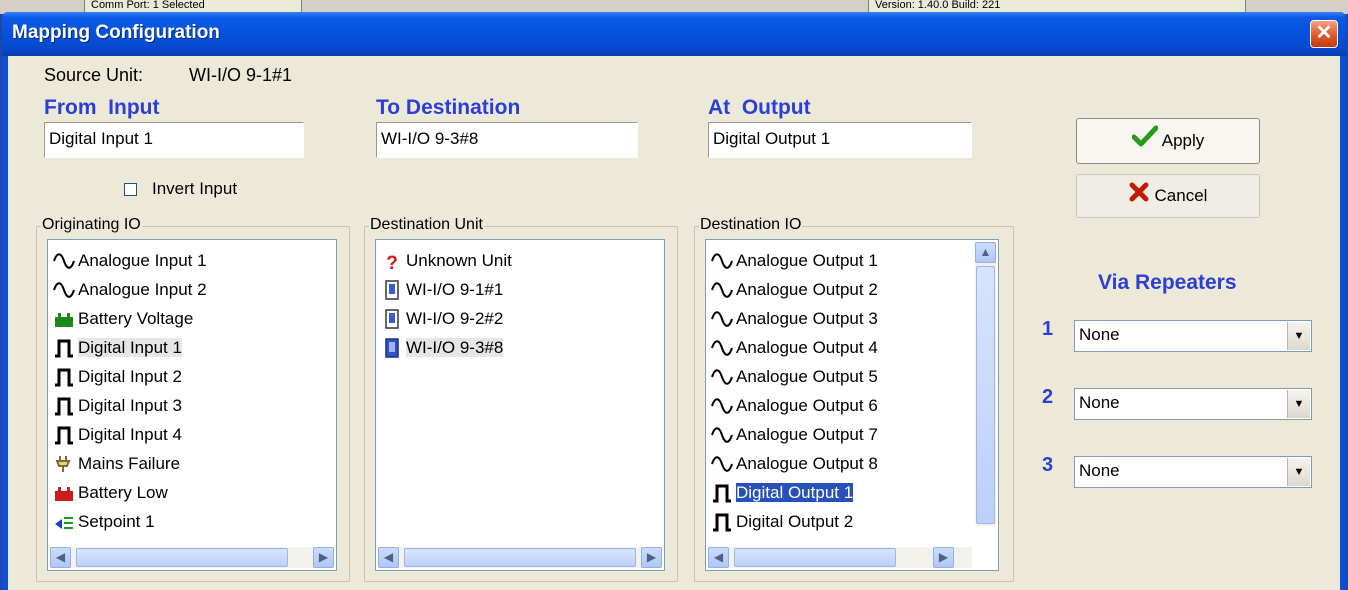  I want to click on destination-unit-hscroll: ◀ ▶, so click(520, 557).